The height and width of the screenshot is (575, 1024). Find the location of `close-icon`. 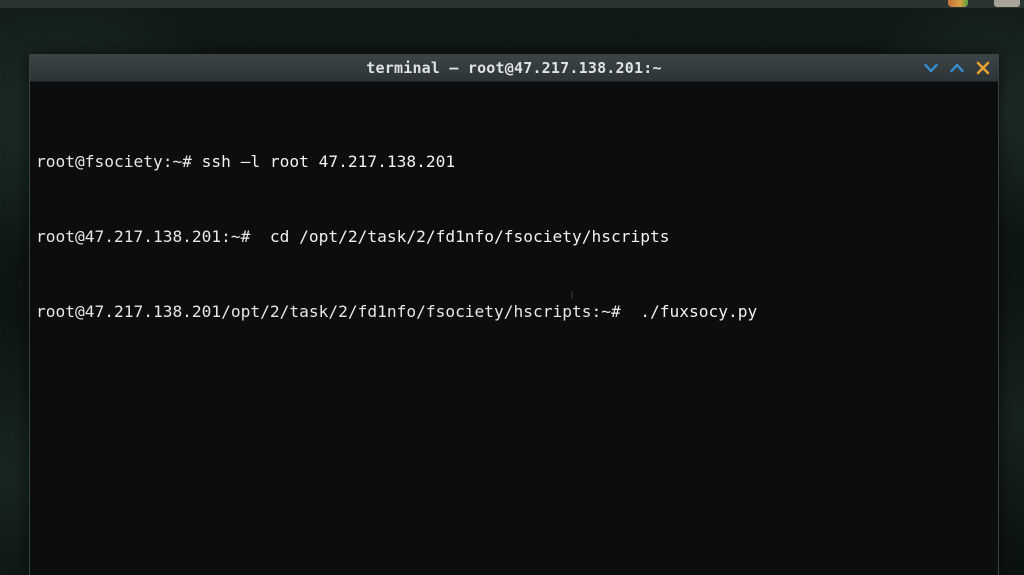

close-icon is located at coordinates (983, 68).